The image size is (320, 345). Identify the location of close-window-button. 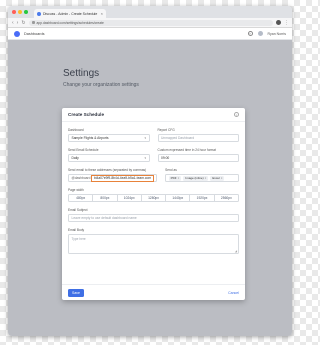
(14, 12).